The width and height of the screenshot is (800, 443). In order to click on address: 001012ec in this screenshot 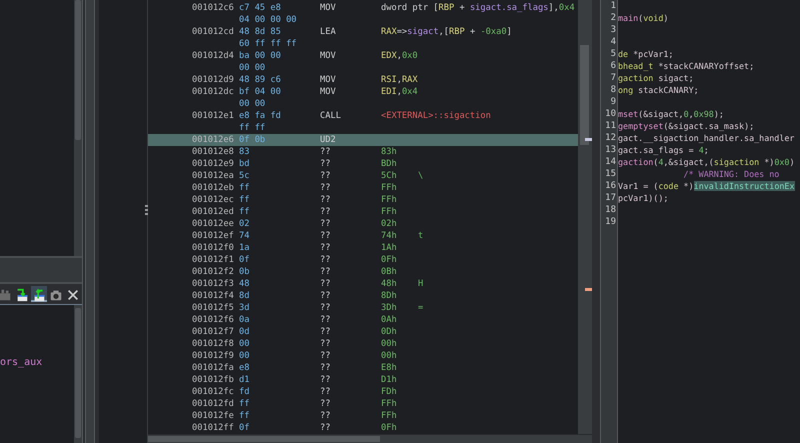, I will do `click(213, 200)`.